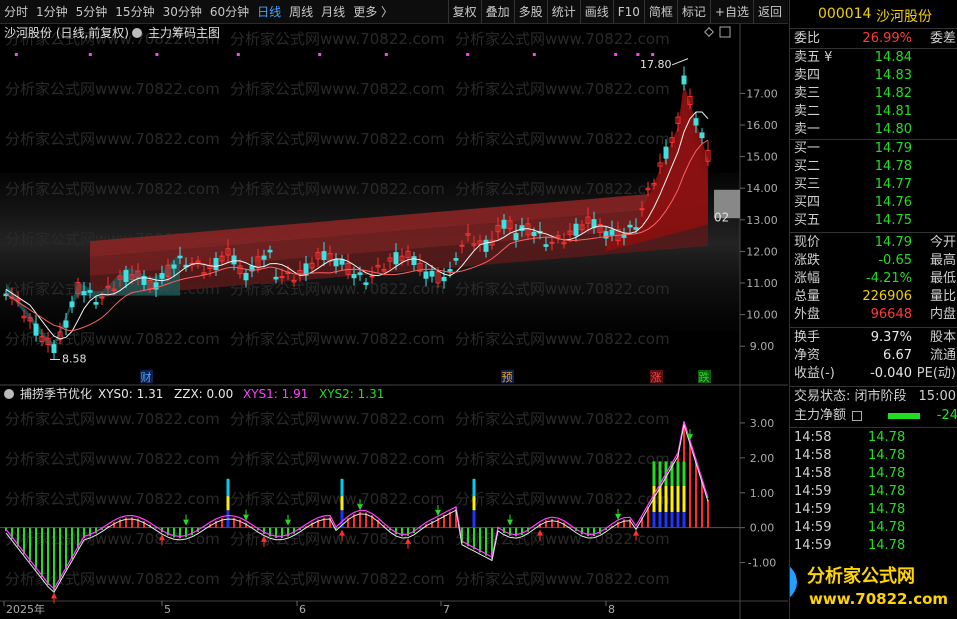  Describe the element at coordinates (709, 32) in the screenshot. I see `diamond-icon` at that location.